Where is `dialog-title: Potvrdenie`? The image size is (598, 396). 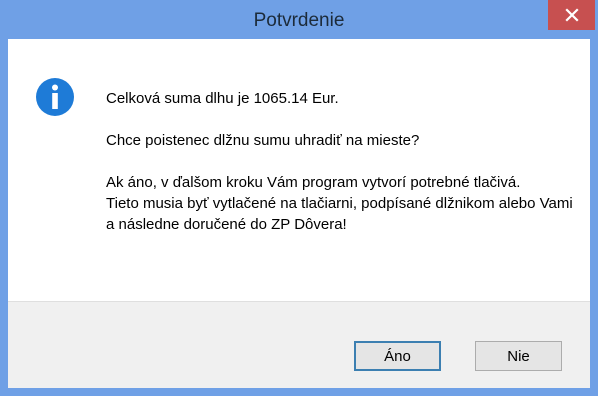
dialog-title: Potvrdenie is located at coordinates (299, 20).